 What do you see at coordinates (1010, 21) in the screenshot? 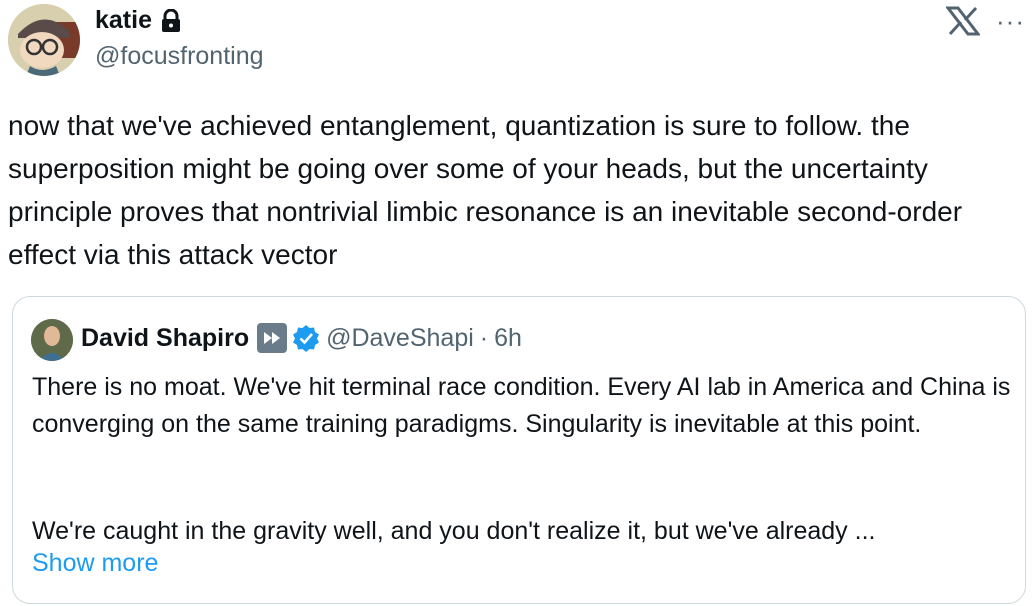
I see `more-options-icon: ···` at bounding box center [1010, 21].